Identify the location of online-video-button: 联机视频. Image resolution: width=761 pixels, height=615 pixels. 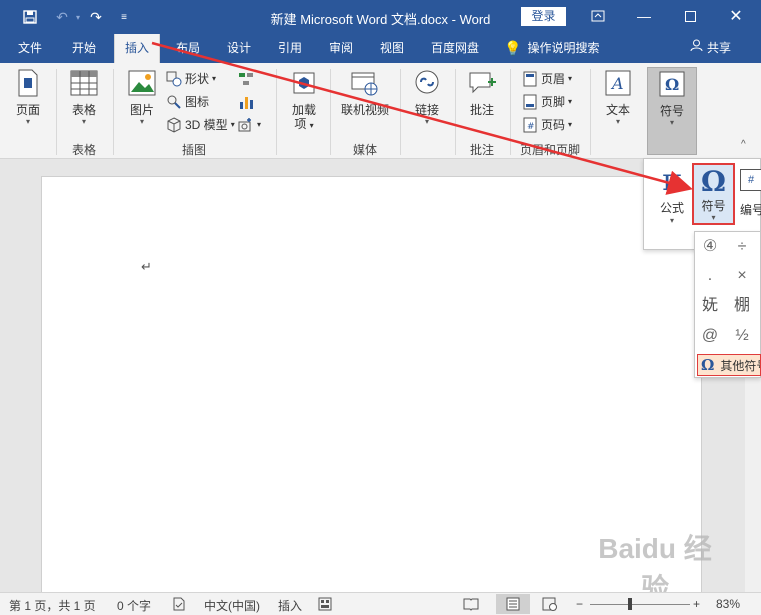
(365, 92).